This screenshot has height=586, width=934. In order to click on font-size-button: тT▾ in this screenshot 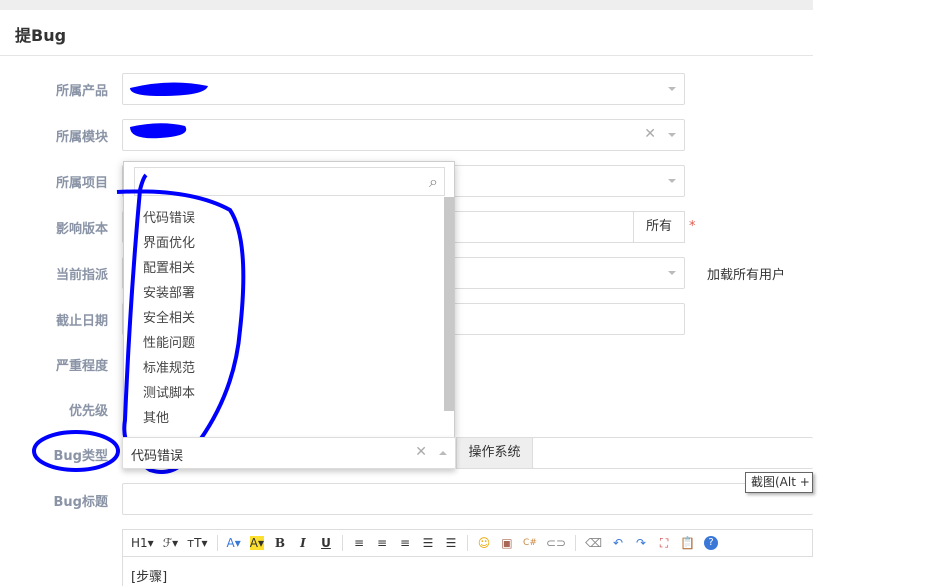, I will do `click(197, 543)`.